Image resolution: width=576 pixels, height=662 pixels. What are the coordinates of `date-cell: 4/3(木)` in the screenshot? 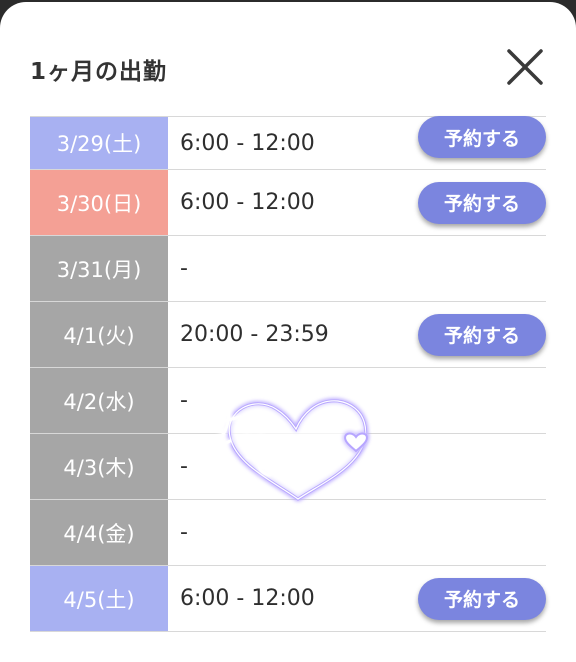 It's located at (99, 466).